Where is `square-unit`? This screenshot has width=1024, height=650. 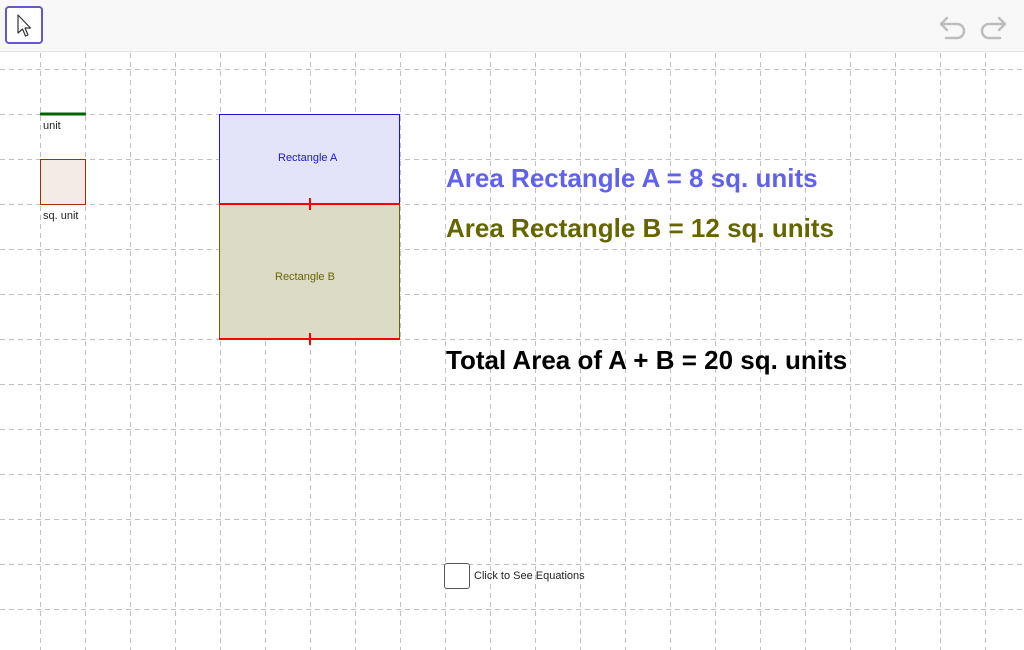
square-unit is located at coordinates (63, 182).